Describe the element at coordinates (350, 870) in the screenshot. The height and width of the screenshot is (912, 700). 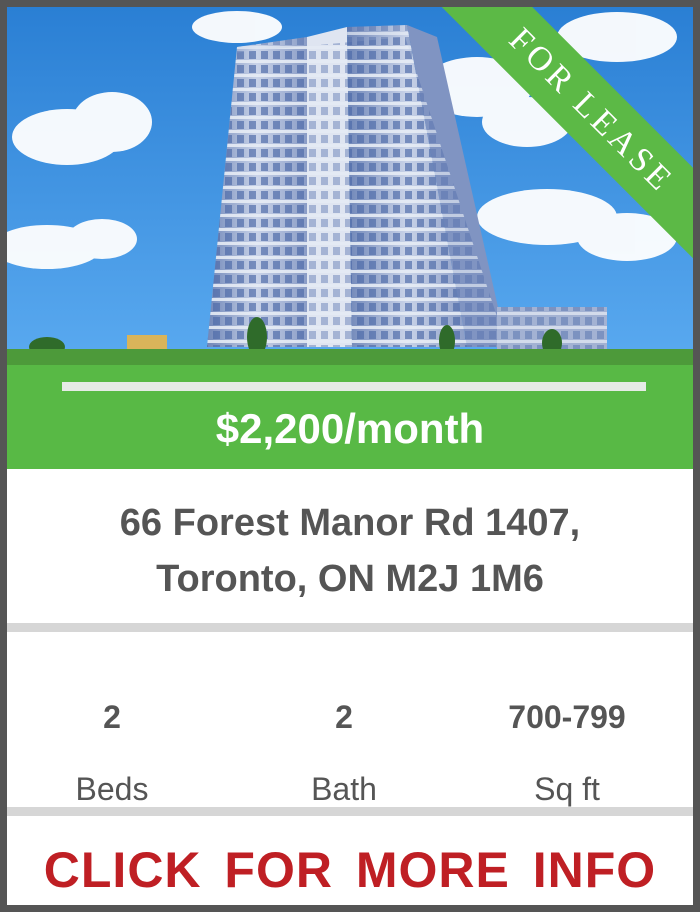
I see `more-info-button: CLICK FOR MORE INFO` at that location.